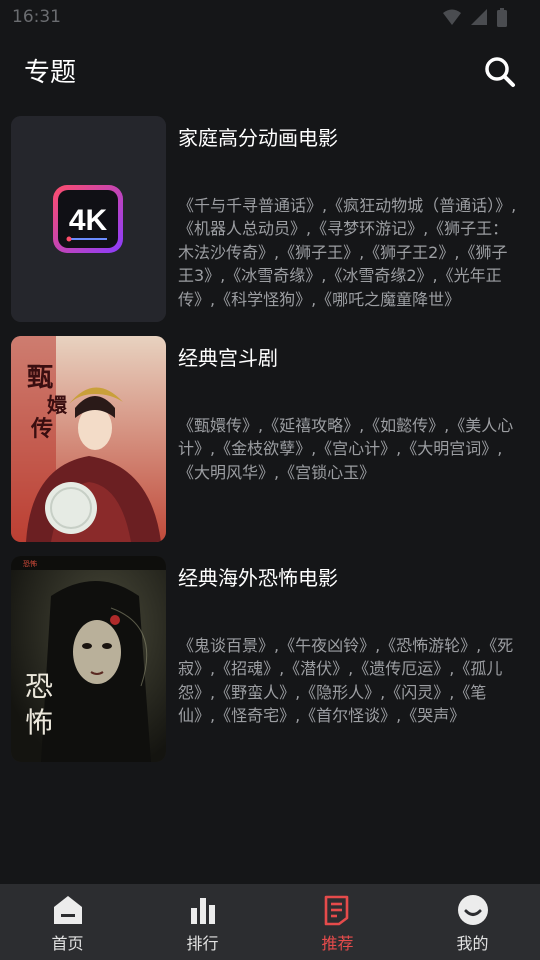 This screenshot has width=540, height=960. I want to click on nav-item-home: 首页, so click(67, 922).